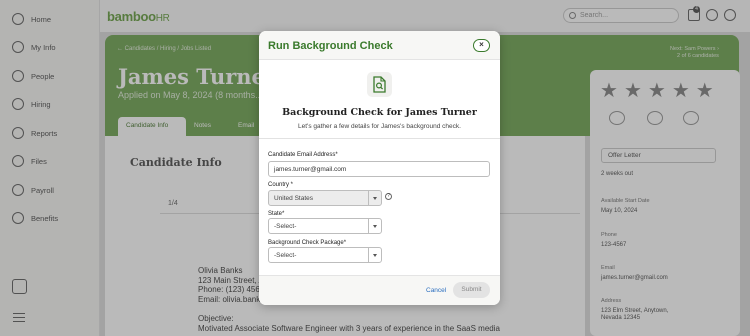 The image size is (750, 336). I want to click on modal-footer: Cancel Submit, so click(379, 290).